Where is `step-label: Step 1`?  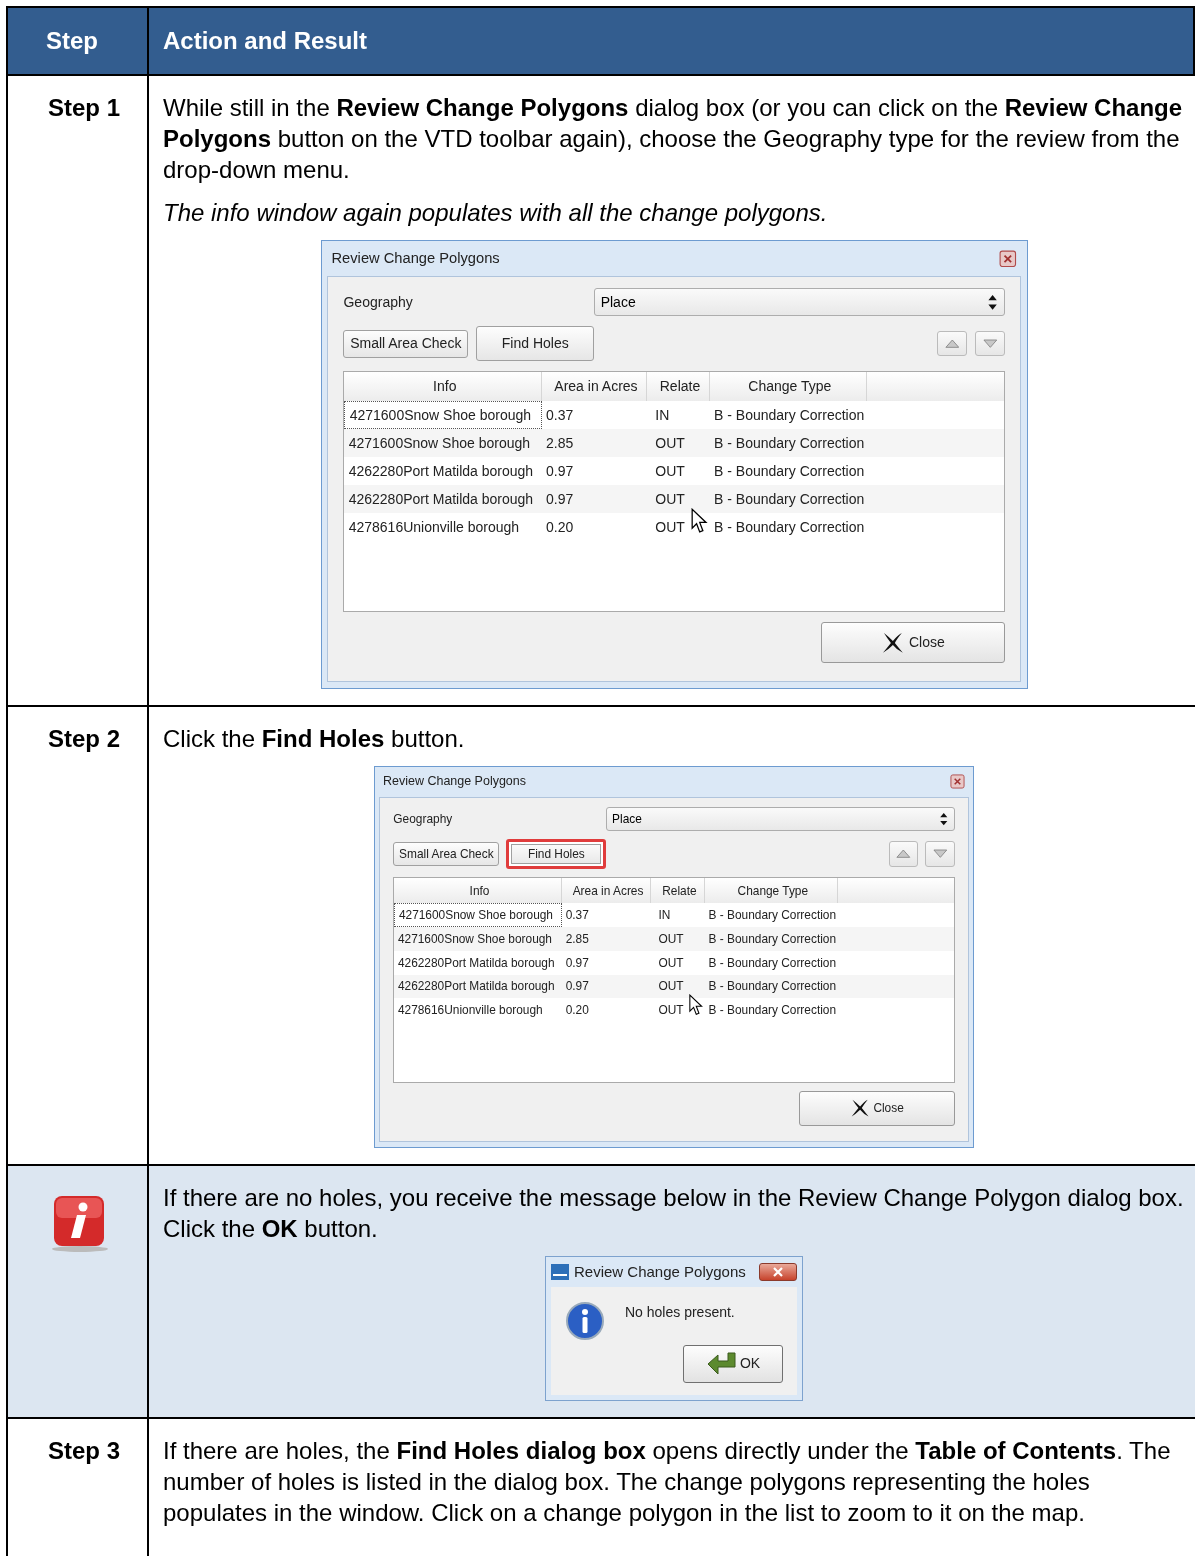 step-label: Step 1 is located at coordinates (84, 107).